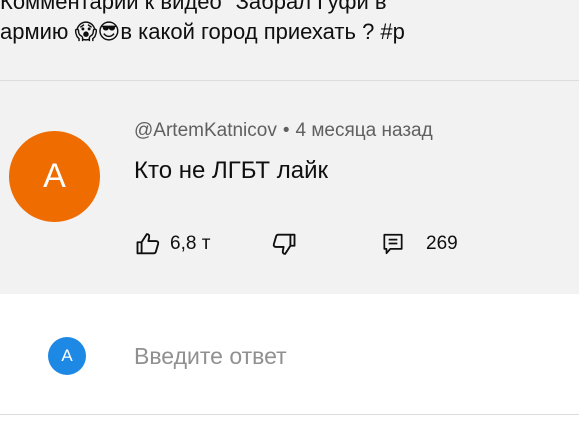 The height and width of the screenshot is (434, 579). I want to click on comment-meta: @ArtemKatnicov • 4 месяца назад, so click(283, 131).